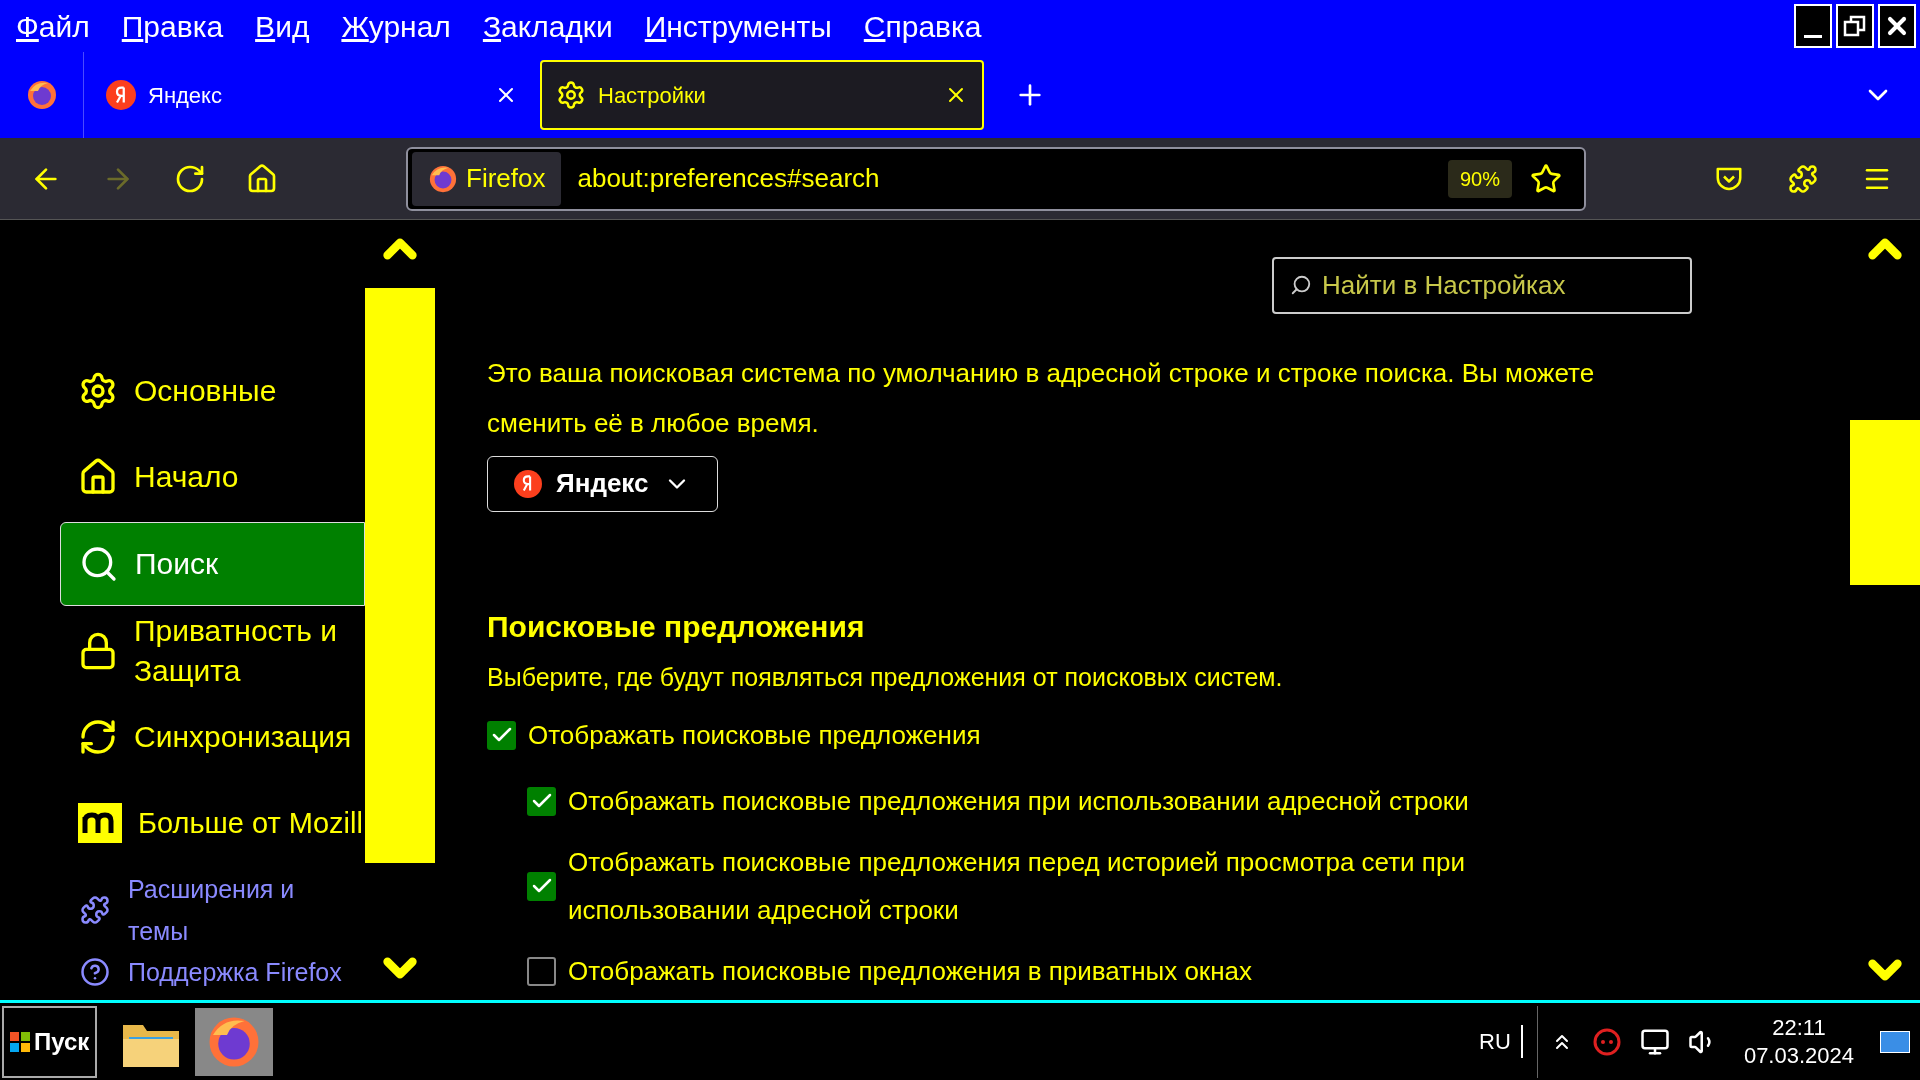 The height and width of the screenshot is (1080, 1920). I want to click on sidebar-item: Поиск, so click(212, 564).